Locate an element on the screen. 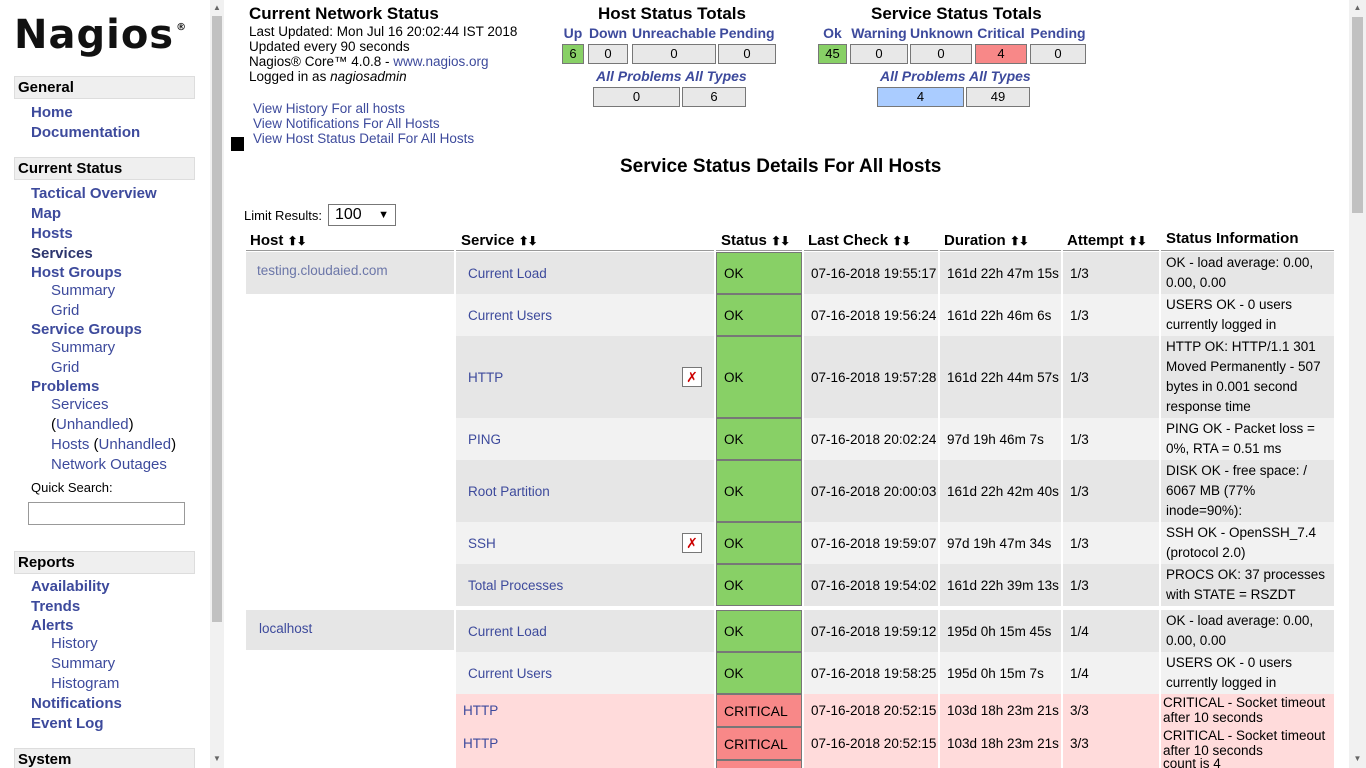 This screenshot has width=1366, height=768. view-host-status-link: View Host Status Detail For All Hosts is located at coordinates (363, 138).